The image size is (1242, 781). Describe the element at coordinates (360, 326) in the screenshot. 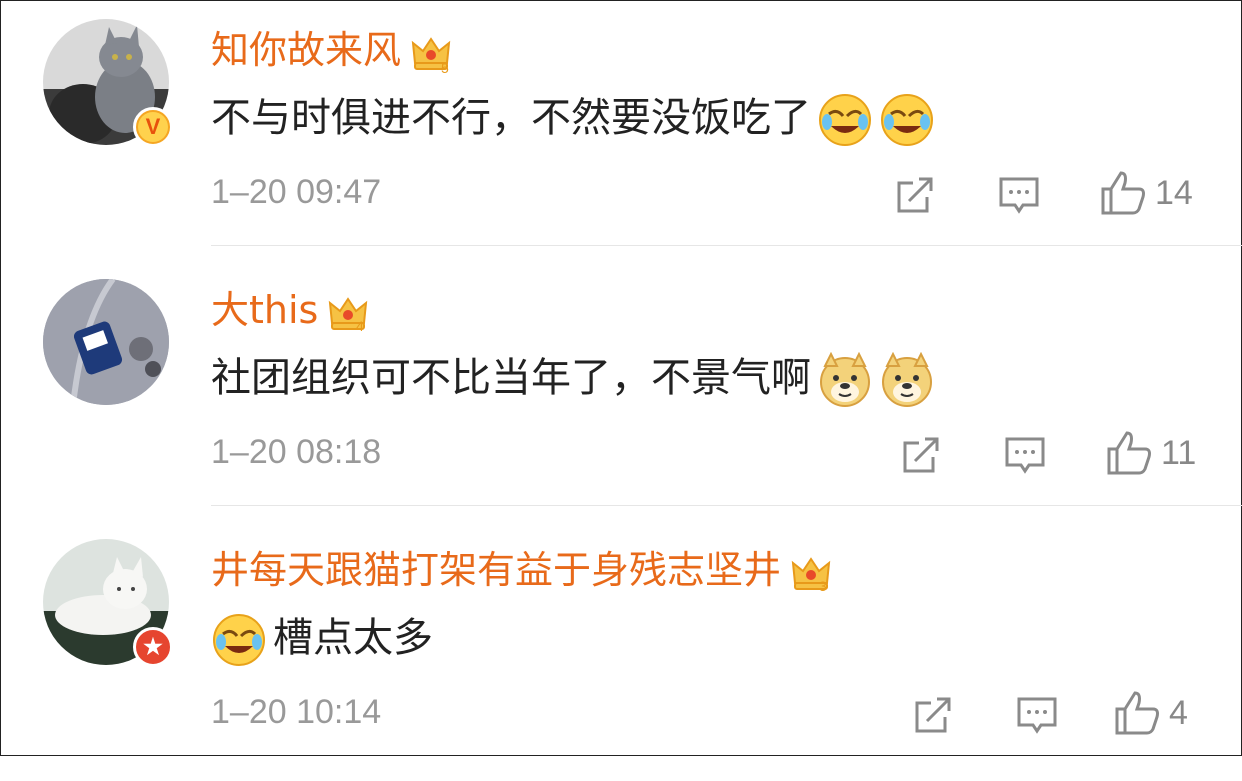

I see `svg-text: 4` at that location.